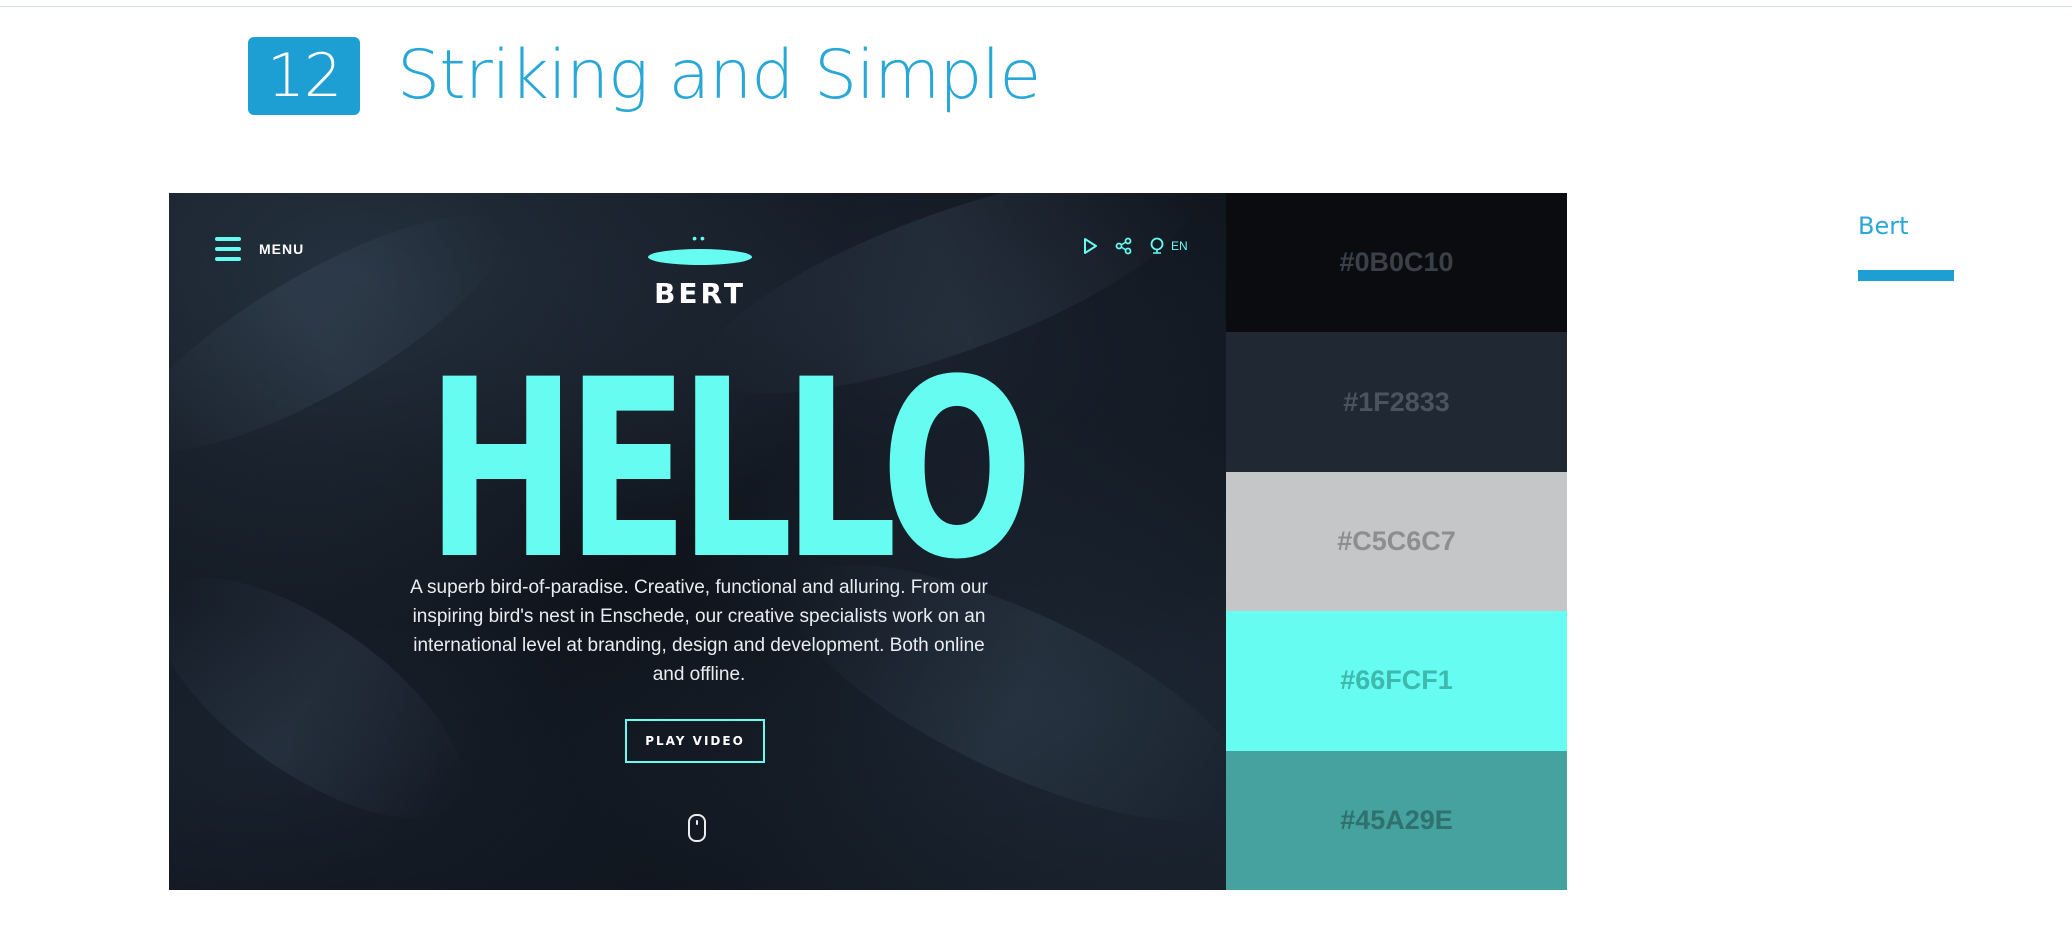  What do you see at coordinates (282, 249) in the screenshot?
I see `menu-label: MENU` at bounding box center [282, 249].